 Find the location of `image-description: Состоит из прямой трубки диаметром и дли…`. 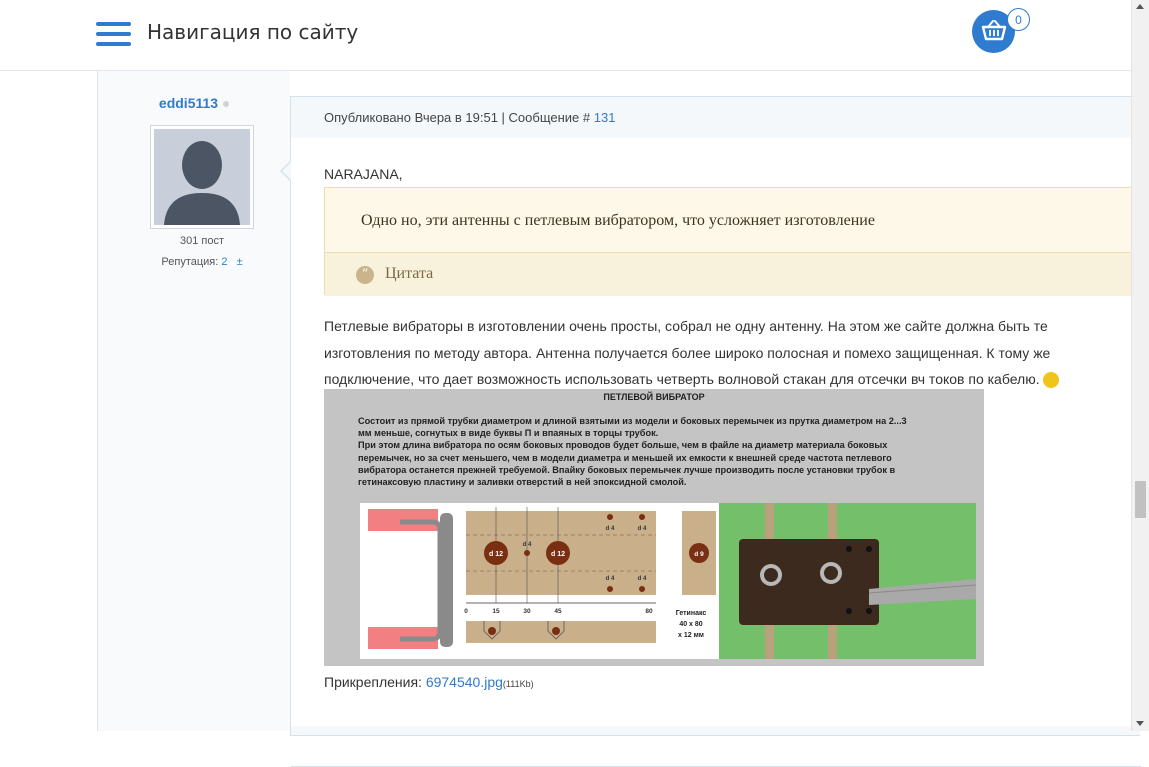

image-description: Состоит из прямой трубки диаметром и дли… is located at coordinates (668, 451).